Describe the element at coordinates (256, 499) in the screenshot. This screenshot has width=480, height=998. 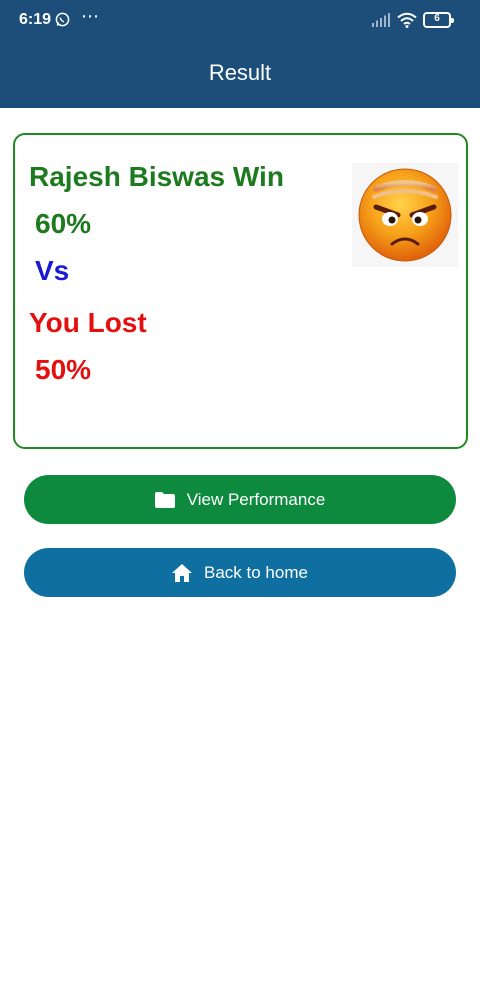
I see `view-performance-label: View Performance` at that location.